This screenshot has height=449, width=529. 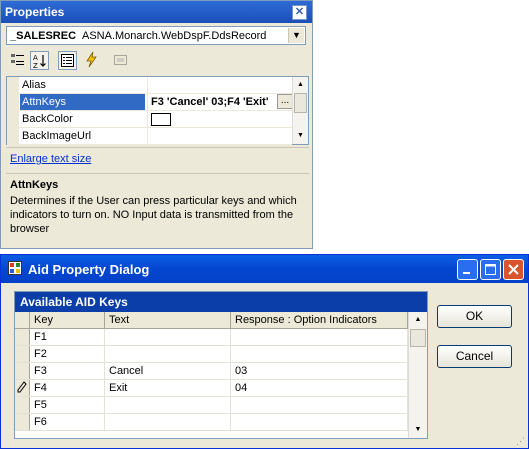 What do you see at coordinates (513, 269) in the screenshot?
I see `close-icon` at bounding box center [513, 269].